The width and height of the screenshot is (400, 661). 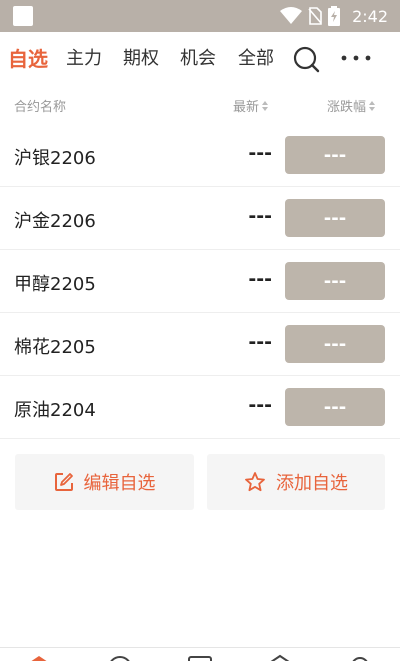 What do you see at coordinates (334, 16) in the screenshot?
I see `battery-charging-icon` at bounding box center [334, 16].